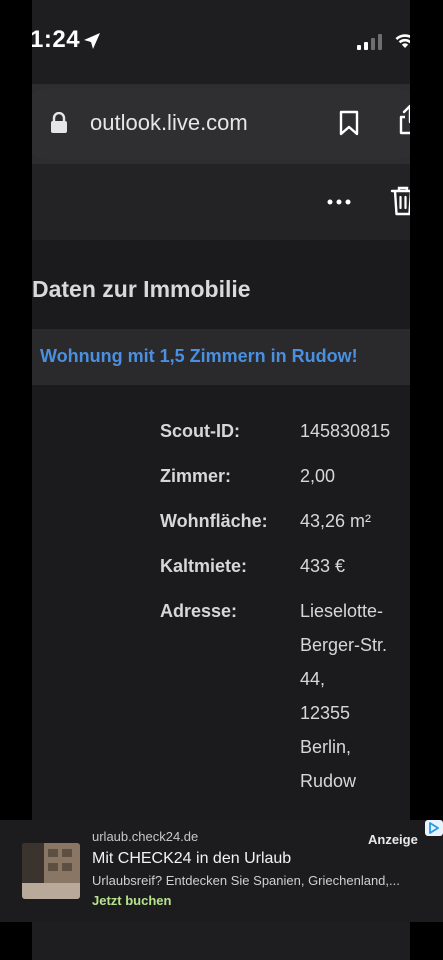 The image size is (443, 960). Describe the element at coordinates (325, 713) in the screenshot. I see `address-line: 12355` at that location.